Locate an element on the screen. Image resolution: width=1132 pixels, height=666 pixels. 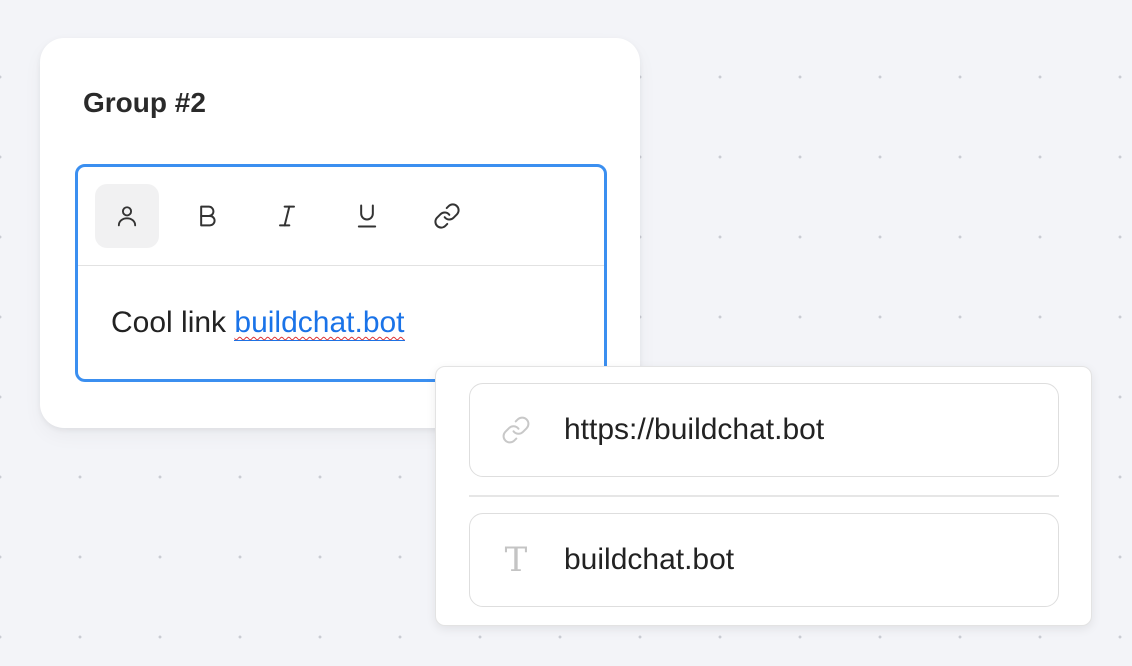
bold-icon is located at coordinates (208, 216).